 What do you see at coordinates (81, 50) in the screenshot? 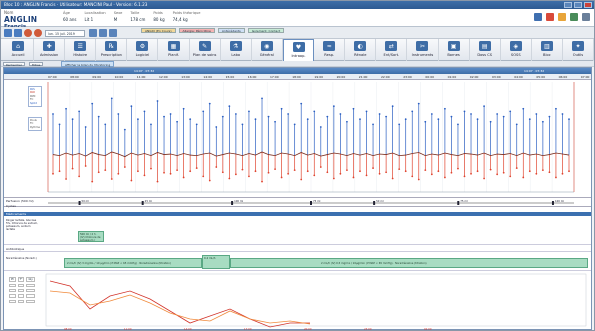
I see `module-tab: ☰ Histoire` at bounding box center [81, 50].